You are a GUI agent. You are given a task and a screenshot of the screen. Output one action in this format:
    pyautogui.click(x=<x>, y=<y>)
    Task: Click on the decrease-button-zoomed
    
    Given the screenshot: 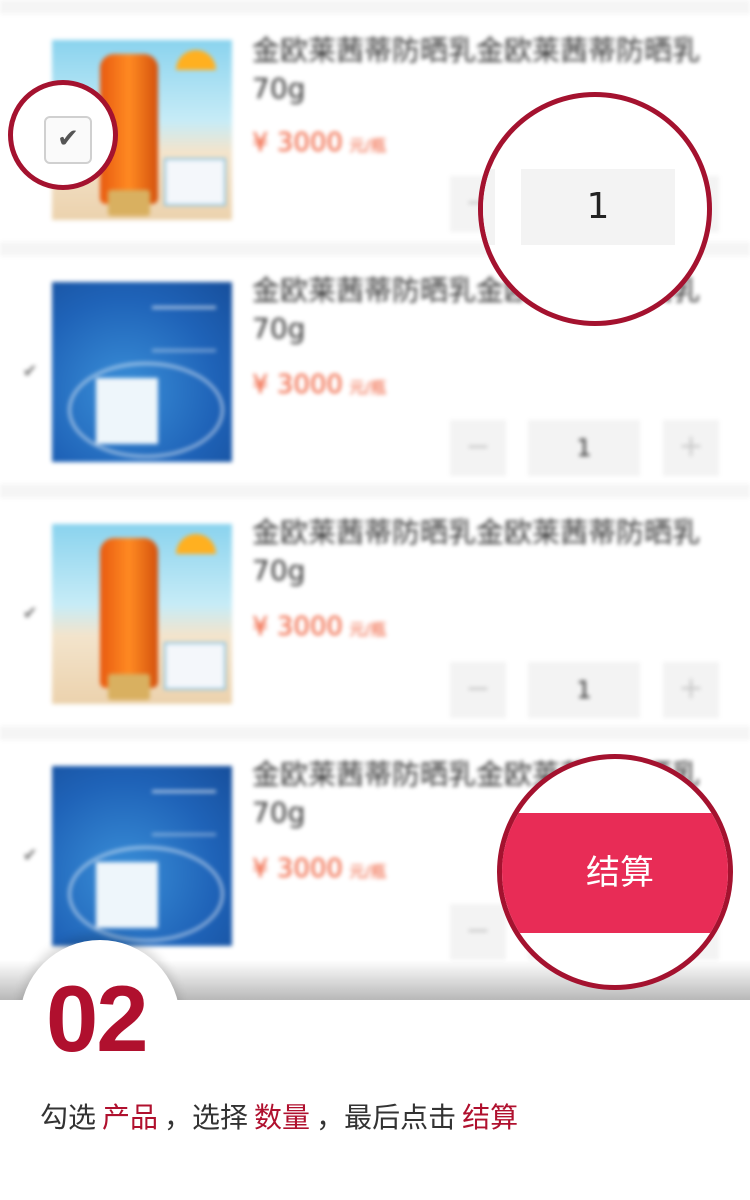 What is the action you would take?
    pyautogui.click(x=489, y=207)
    